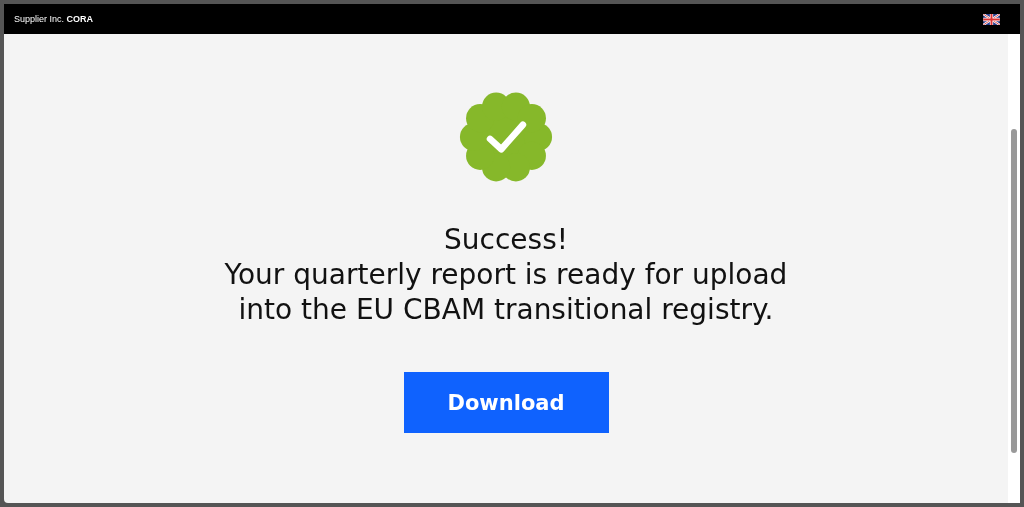  What do you see at coordinates (506, 402) in the screenshot?
I see `download-button: Download` at bounding box center [506, 402].